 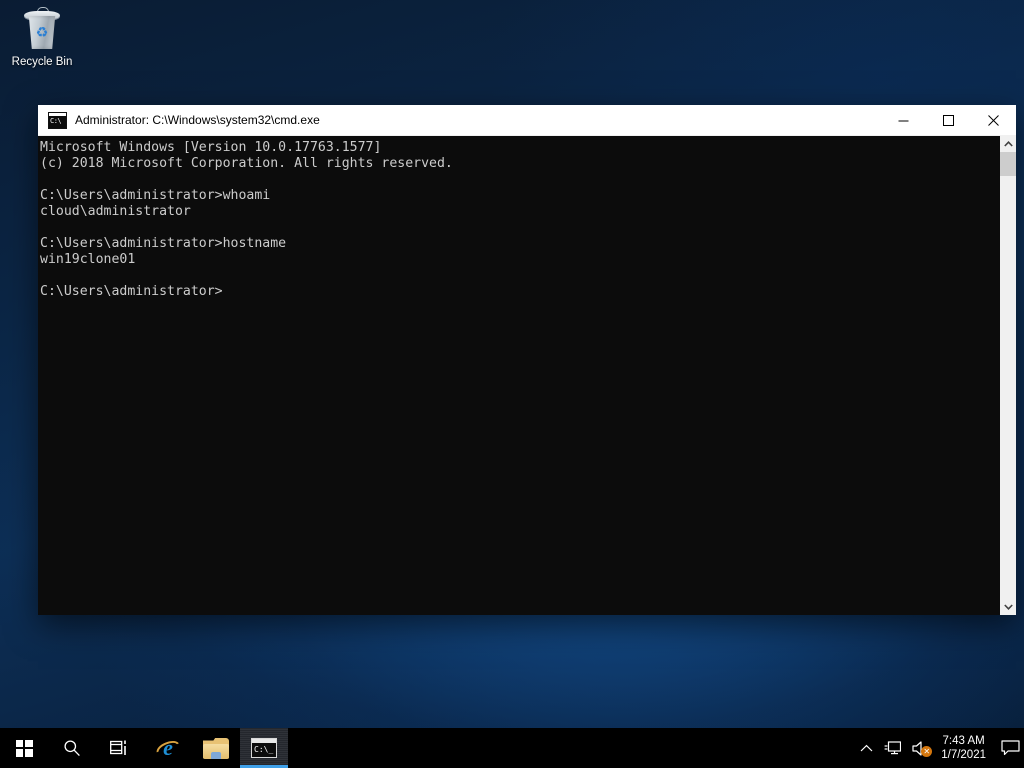 I want to click on recycle-bin-icon: ♻, so click(x=42, y=30).